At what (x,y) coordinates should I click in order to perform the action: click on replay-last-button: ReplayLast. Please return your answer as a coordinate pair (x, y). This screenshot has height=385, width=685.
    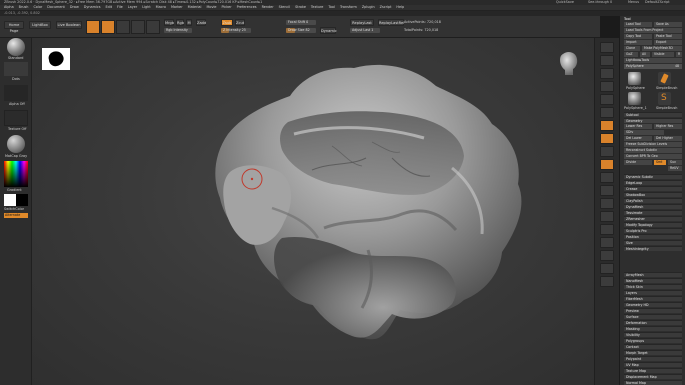
    Looking at the image, I should click on (362, 22).